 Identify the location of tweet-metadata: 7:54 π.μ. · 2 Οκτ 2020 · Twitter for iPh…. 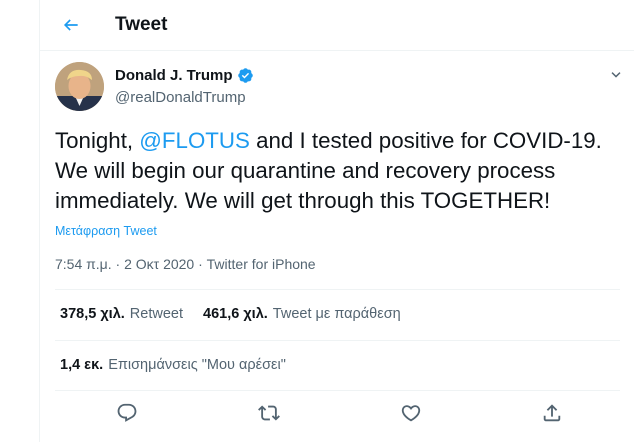
(185, 264).